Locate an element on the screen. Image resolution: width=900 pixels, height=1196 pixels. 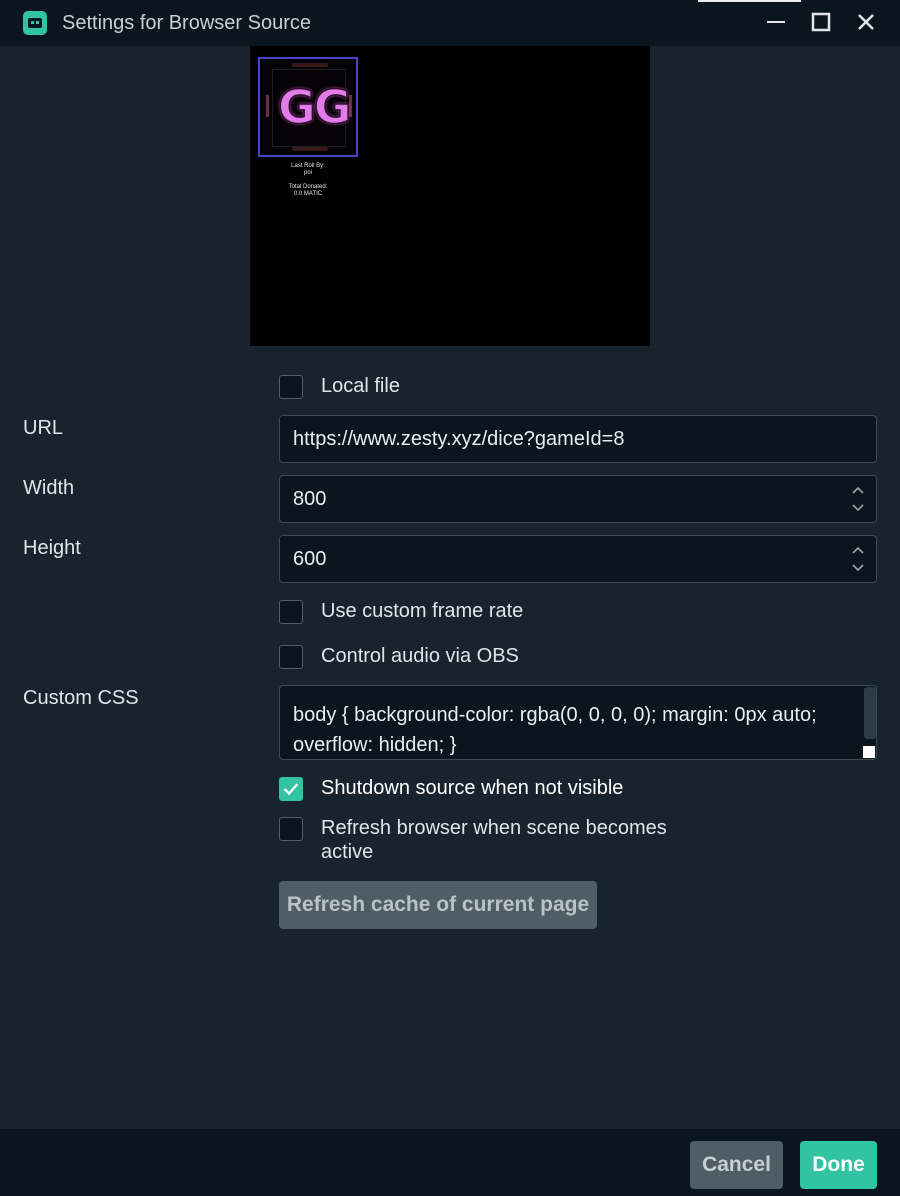
custom-css-scrollbar is located at coordinates (870, 713).